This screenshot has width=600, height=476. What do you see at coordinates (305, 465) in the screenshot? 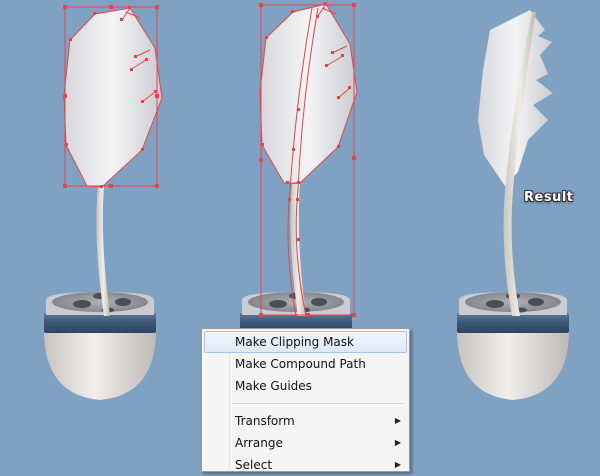
I see `menu-item-select: Select ▶` at bounding box center [305, 465].